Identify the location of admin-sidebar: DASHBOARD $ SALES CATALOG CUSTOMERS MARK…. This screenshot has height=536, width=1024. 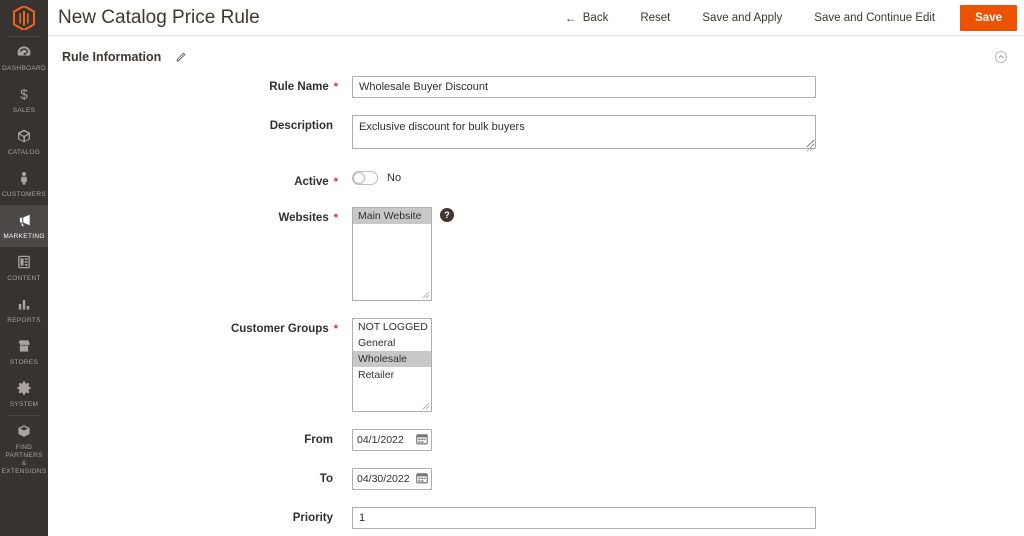
(24, 268).